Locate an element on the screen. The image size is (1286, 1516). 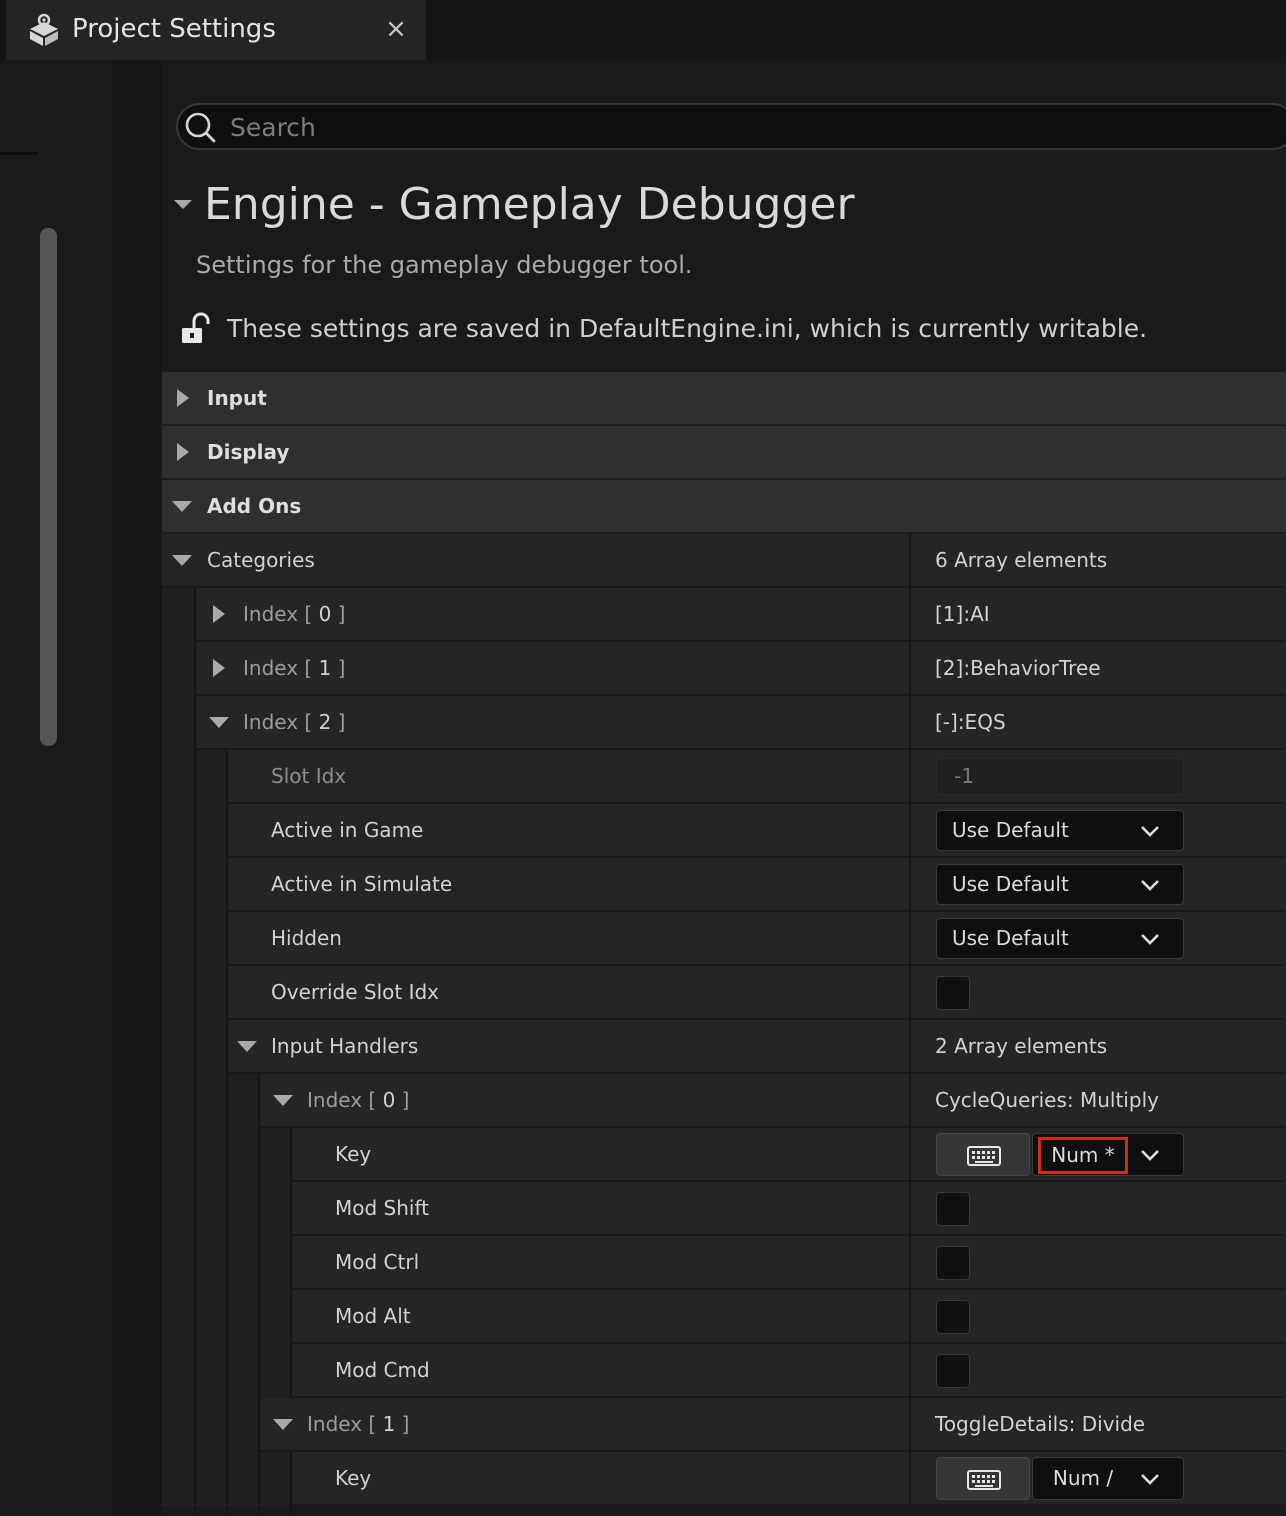
scrollbar is located at coordinates (48, 487).